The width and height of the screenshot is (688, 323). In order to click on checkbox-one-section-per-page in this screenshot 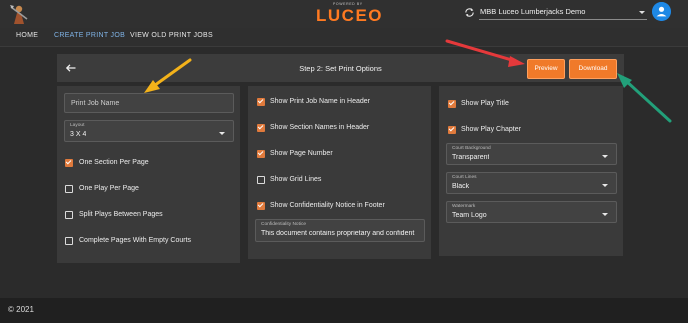, I will do `click(69, 163)`.